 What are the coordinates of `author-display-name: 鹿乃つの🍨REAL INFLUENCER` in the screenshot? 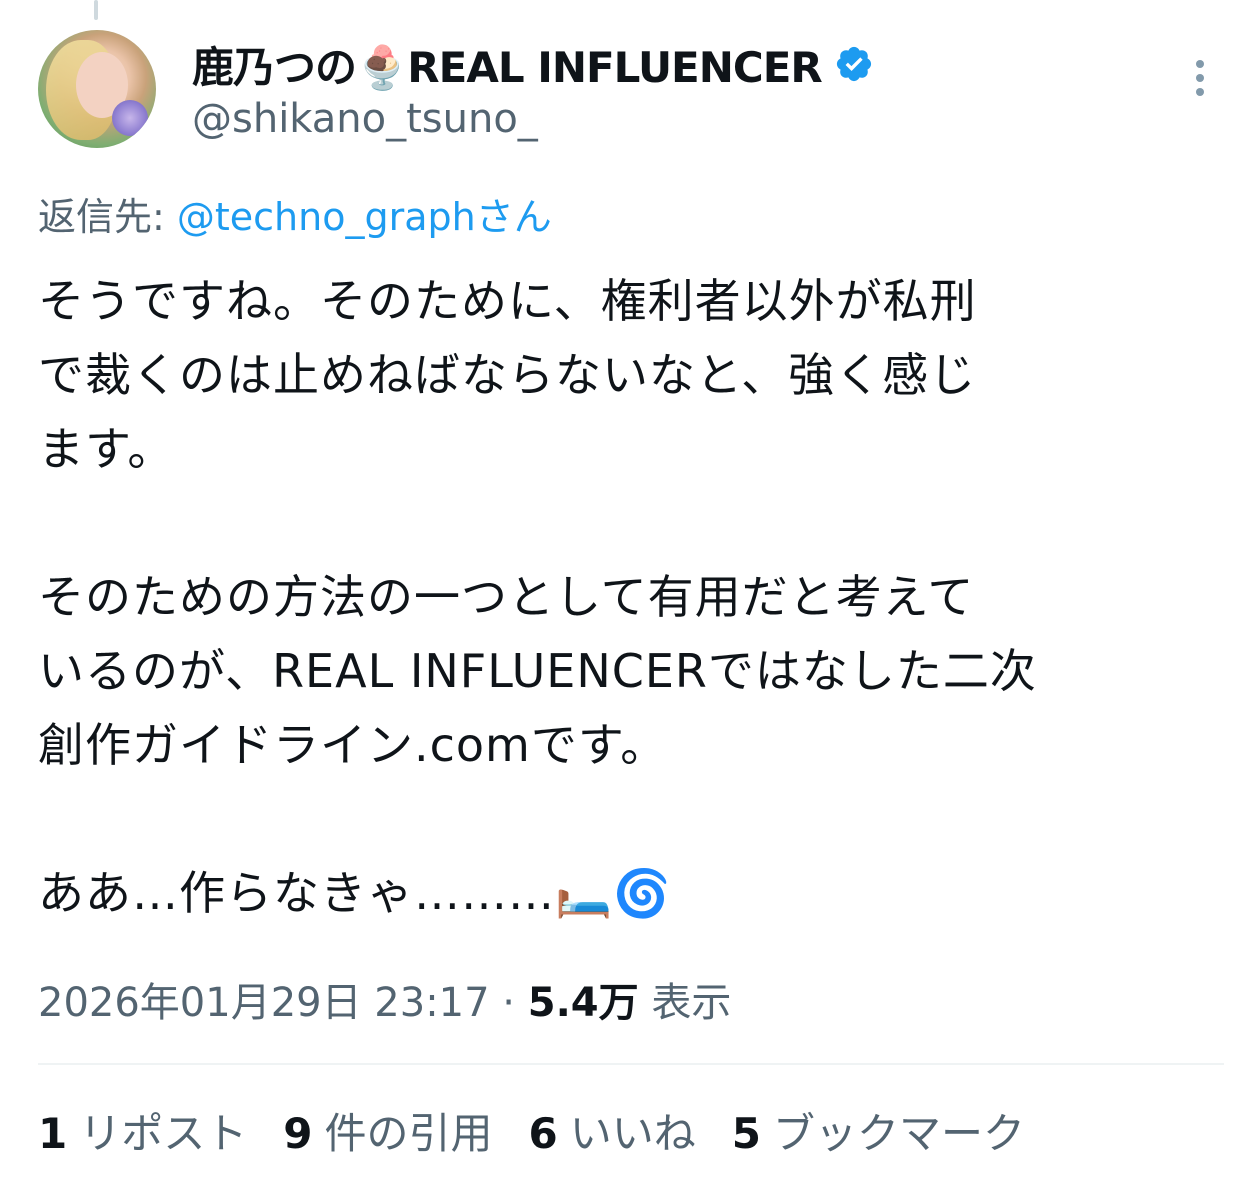 It's located at (507, 64).